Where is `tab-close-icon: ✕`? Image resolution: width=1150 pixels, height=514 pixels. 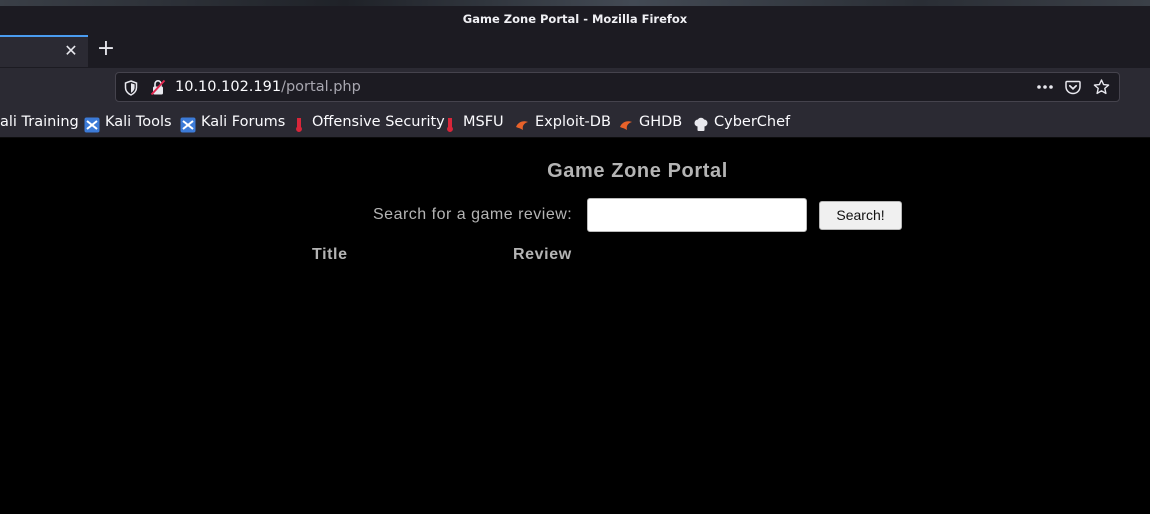 tab-close-icon: ✕ is located at coordinates (71, 51).